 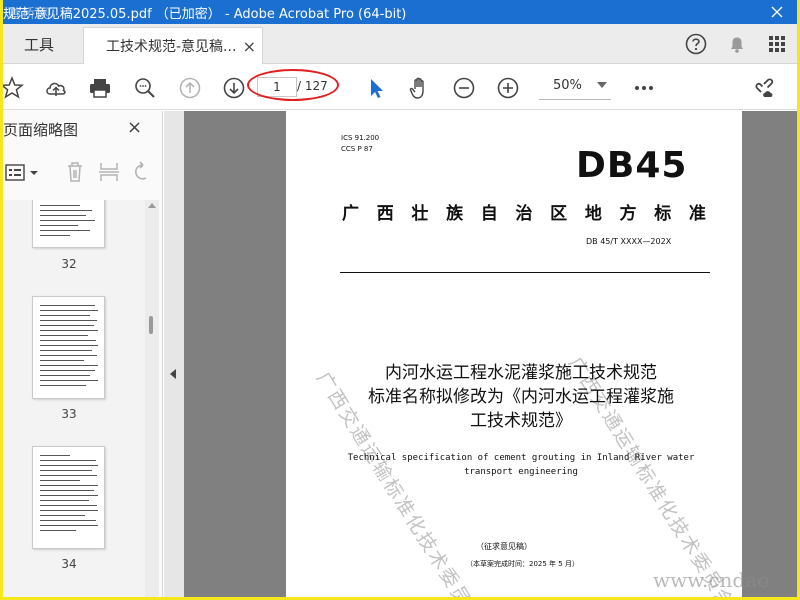 I want to click on site-logo-watermark: 道桥网, so click(x=30, y=14).